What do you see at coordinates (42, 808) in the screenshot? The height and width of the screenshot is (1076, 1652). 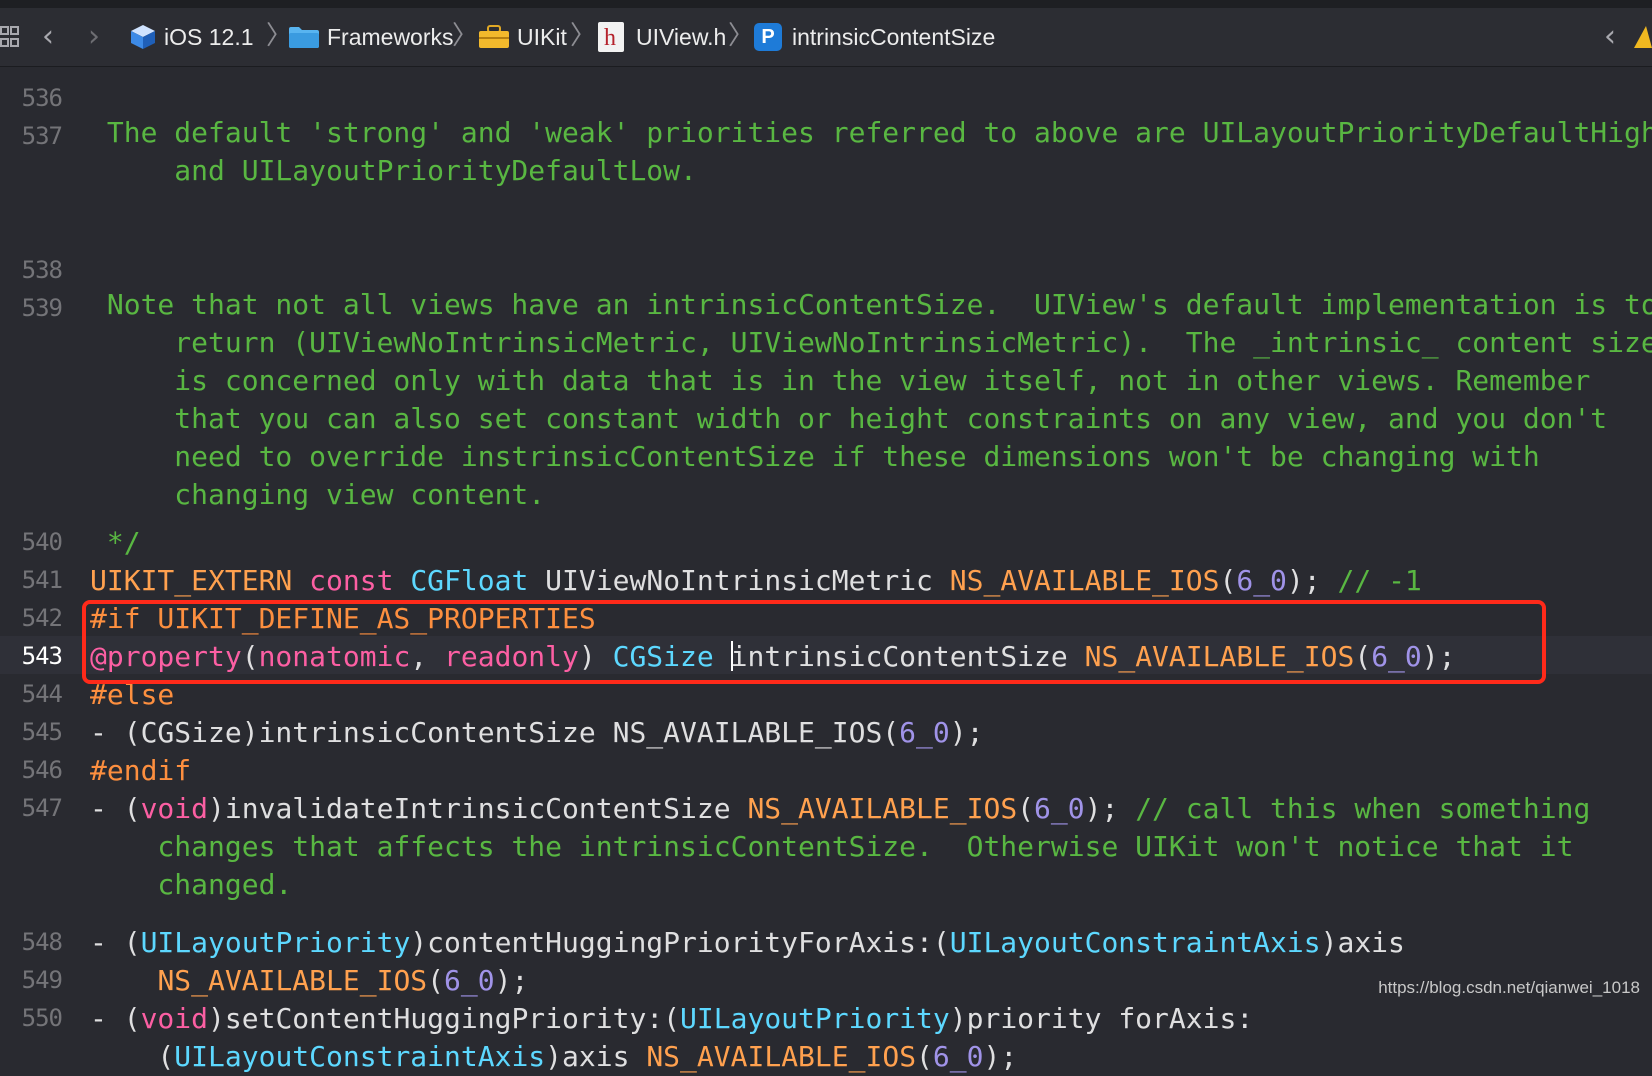 I see `line-number: 547` at bounding box center [42, 808].